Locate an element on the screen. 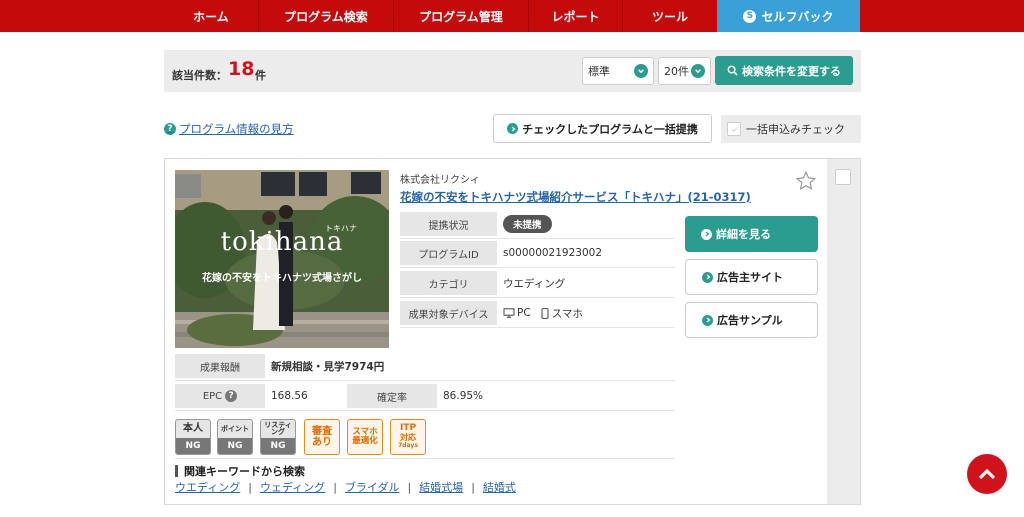 The width and height of the screenshot is (1024, 517). bulk-partner-button: チェックしたプログラムと一括提携 is located at coordinates (602, 128).